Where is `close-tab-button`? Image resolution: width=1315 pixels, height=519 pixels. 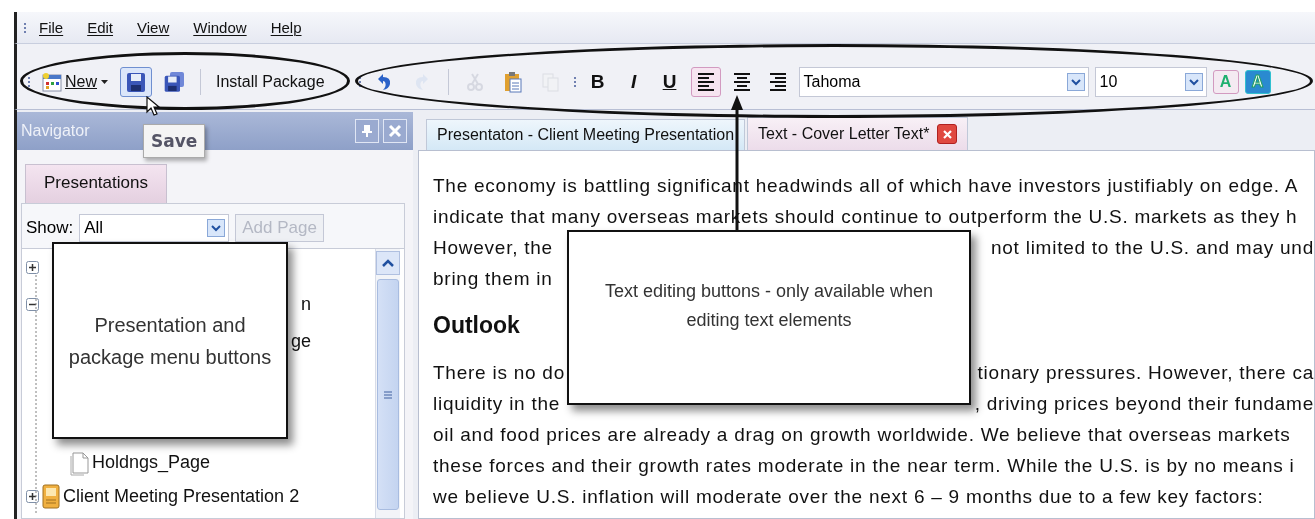 close-tab-button is located at coordinates (947, 134).